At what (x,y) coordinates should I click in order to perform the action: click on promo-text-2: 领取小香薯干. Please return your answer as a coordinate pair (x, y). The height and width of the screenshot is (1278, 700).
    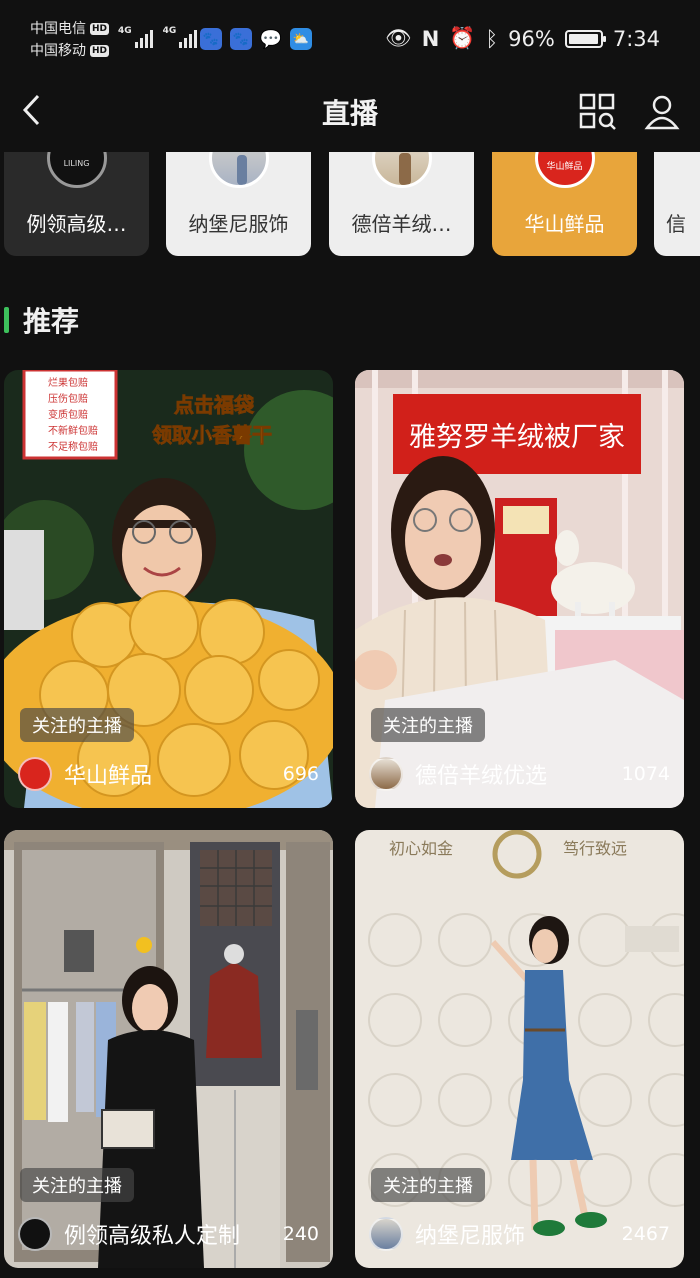
    Looking at the image, I should click on (212, 435).